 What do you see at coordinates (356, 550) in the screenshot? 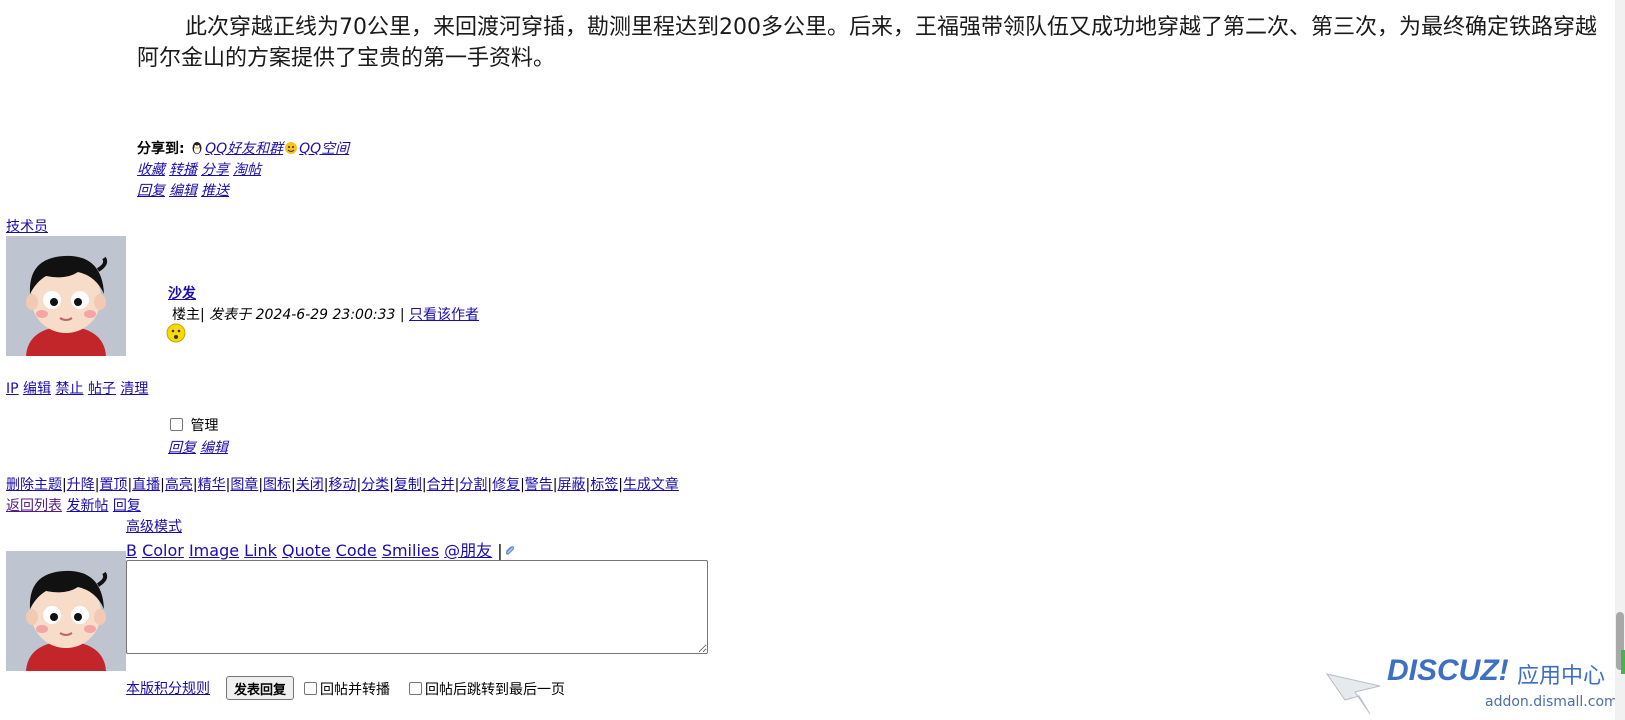
I see `code-button: Code` at bounding box center [356, 550].